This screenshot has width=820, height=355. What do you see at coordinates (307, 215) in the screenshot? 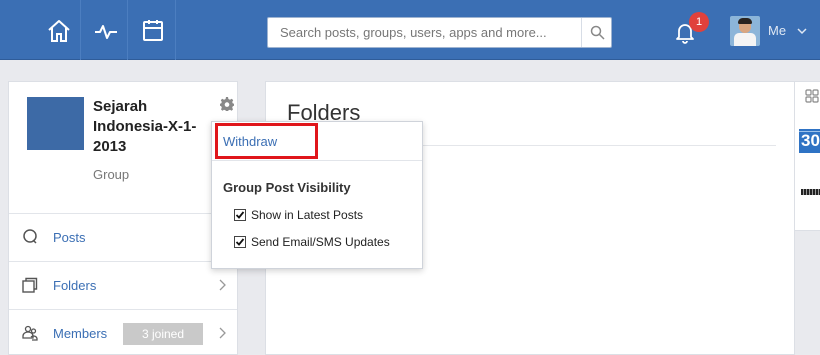
I see `option-label: Show in Latest Posts` at bounding box center [307, 215].